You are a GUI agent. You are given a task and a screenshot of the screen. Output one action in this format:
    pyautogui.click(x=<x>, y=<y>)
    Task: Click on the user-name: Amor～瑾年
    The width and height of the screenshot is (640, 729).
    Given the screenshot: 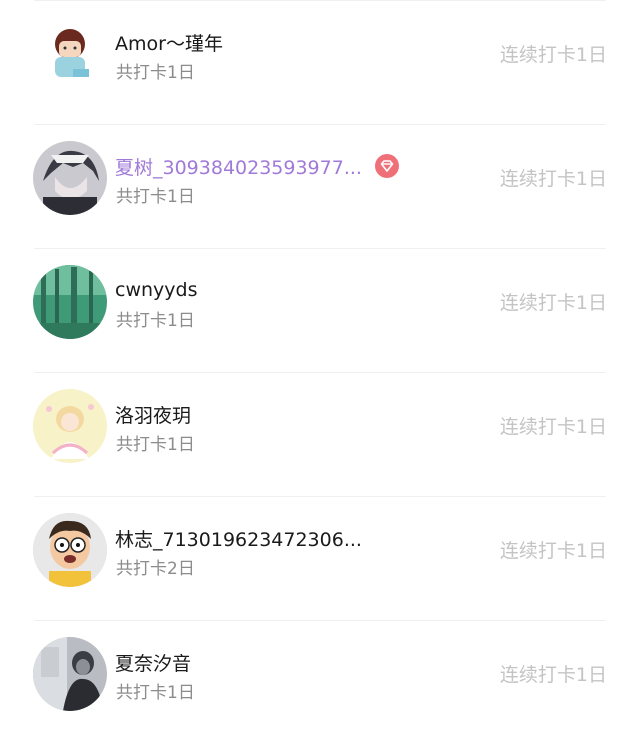 What is the action you would take?
    pyautogui.click(x=169, y=42)
    